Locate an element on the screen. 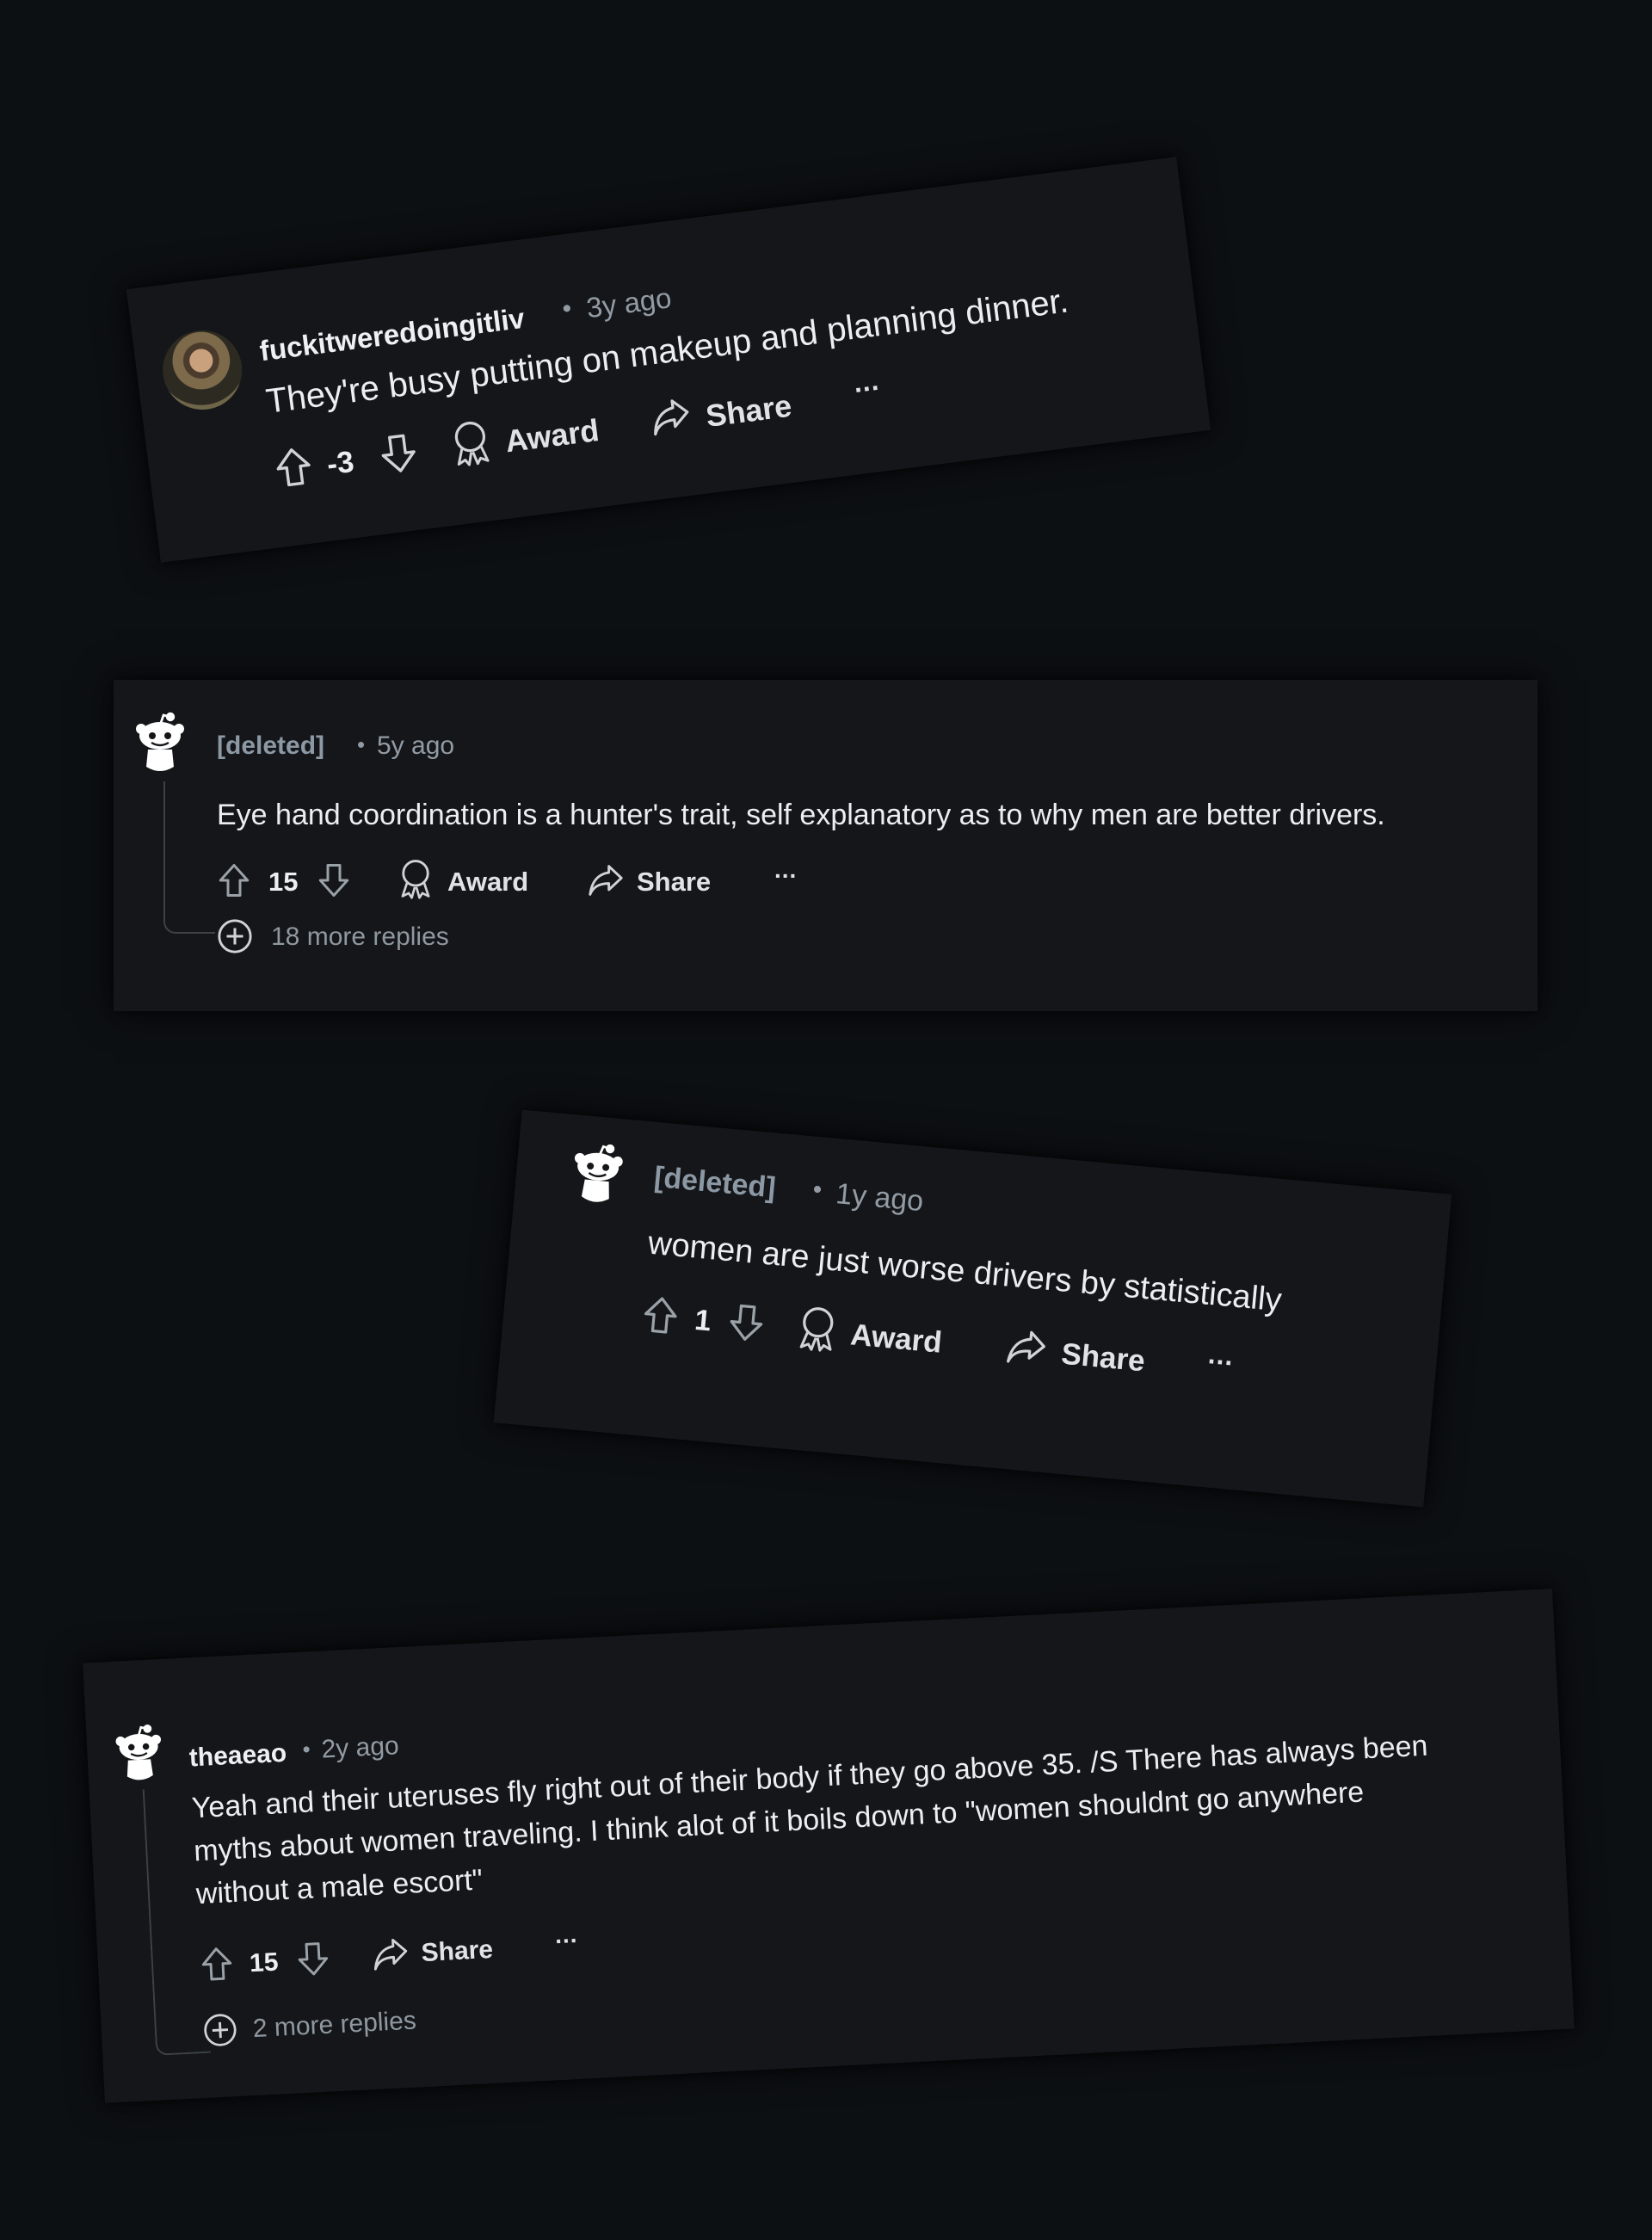 The width and height of the screenshot is (1652, 2240). more-replies-link: 18 more replies is located at coordinates (360, 937).